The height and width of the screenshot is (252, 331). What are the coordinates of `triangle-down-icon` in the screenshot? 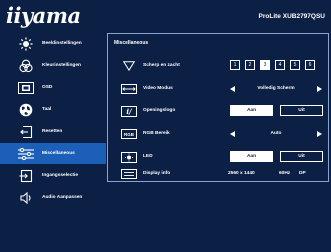 It's located at (128, 66).